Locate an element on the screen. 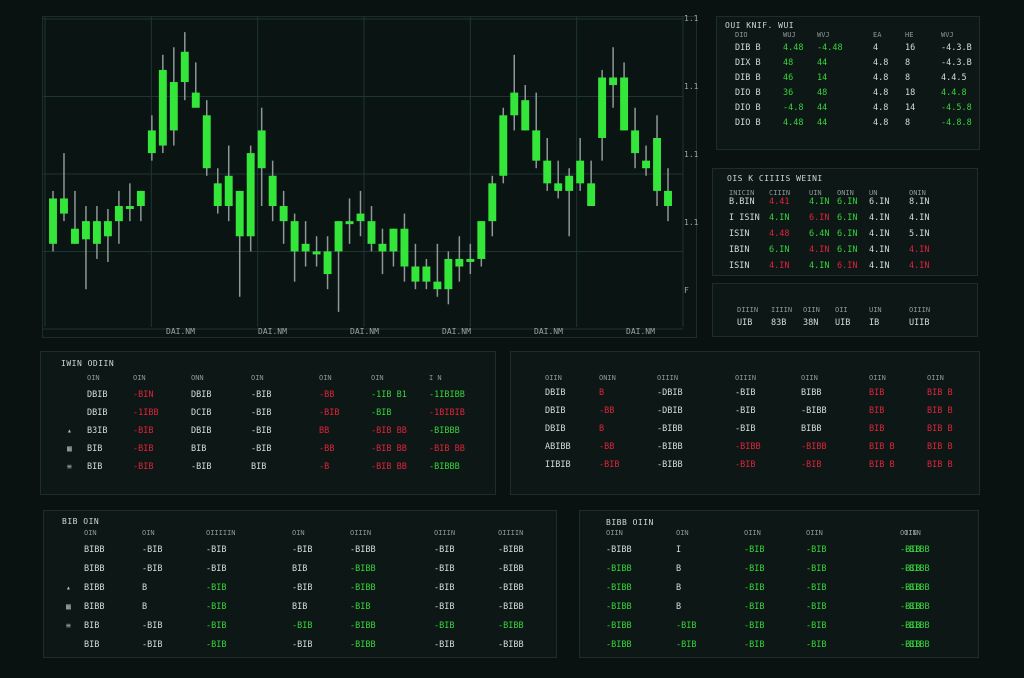  column-header: WUJ is located at coordinates (789, 35).